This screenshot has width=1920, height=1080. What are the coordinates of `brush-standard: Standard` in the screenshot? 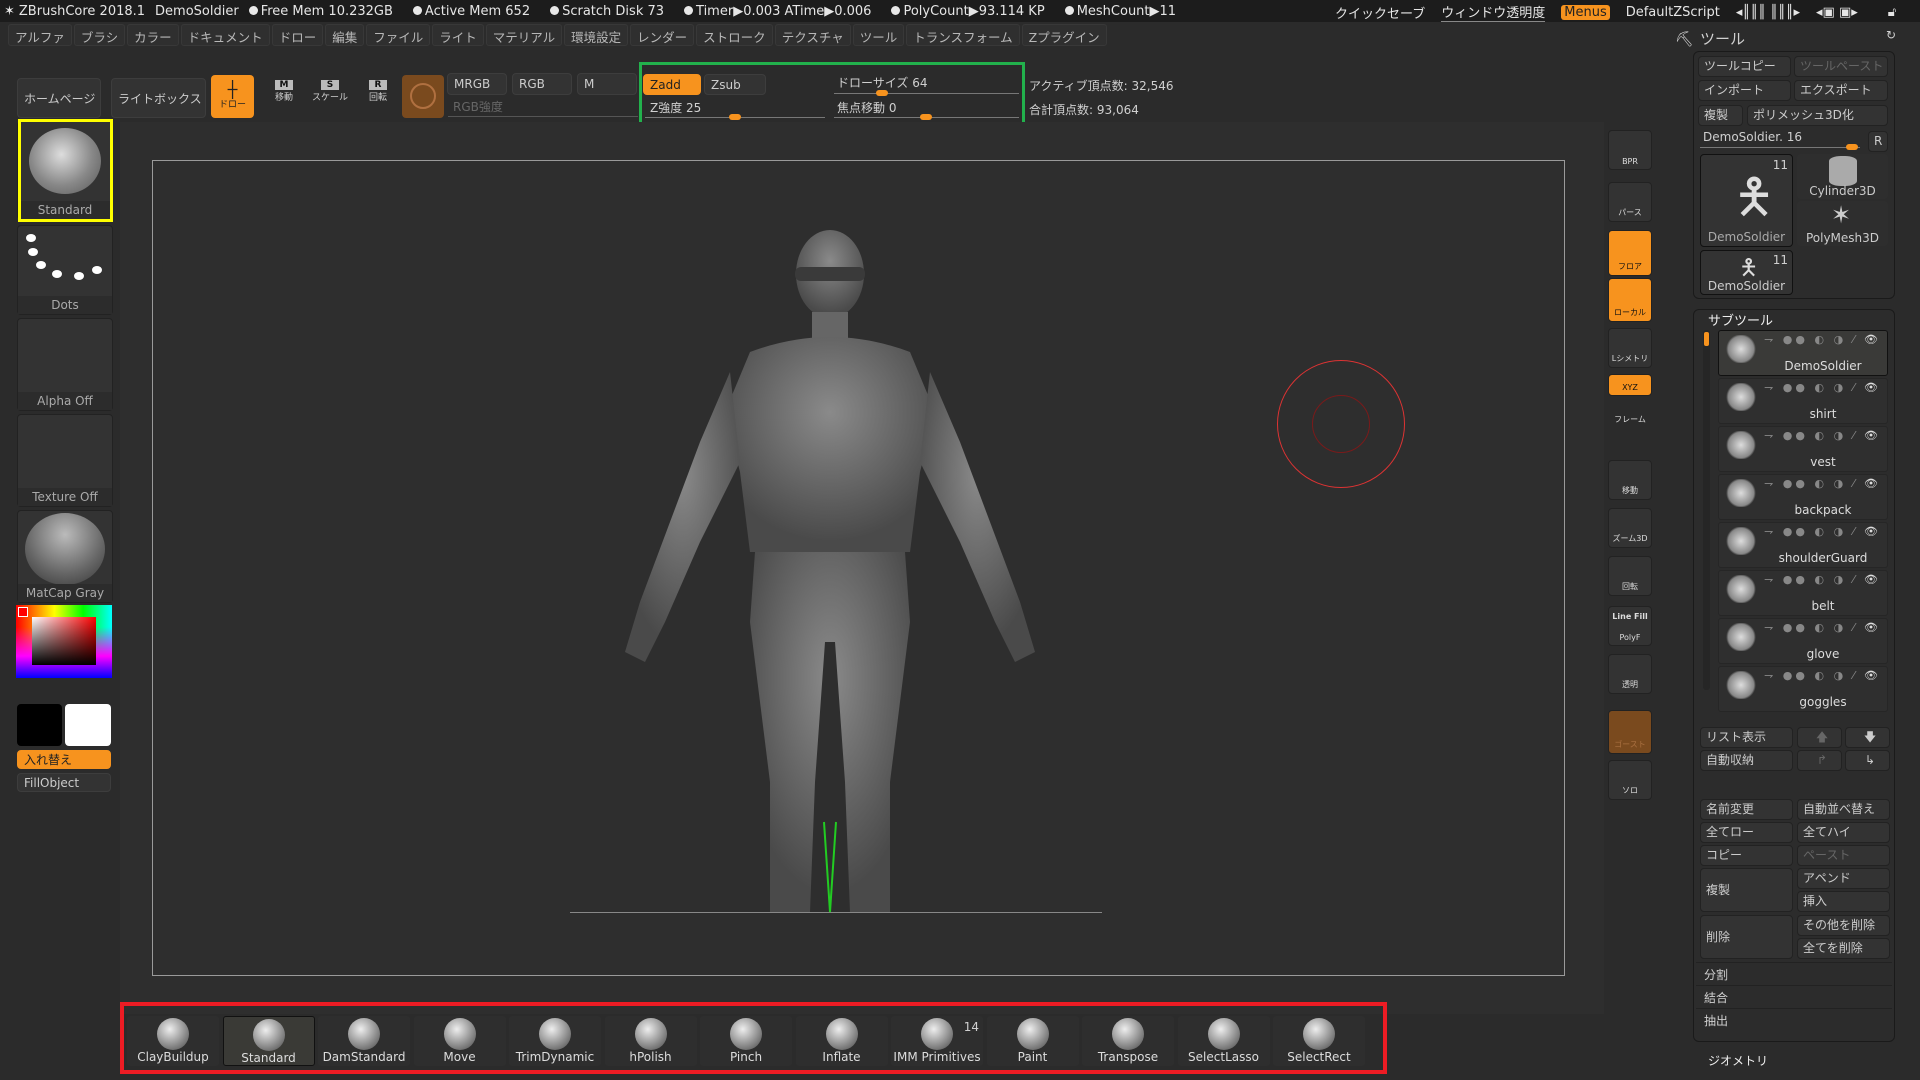 It's located at (268, 1041).